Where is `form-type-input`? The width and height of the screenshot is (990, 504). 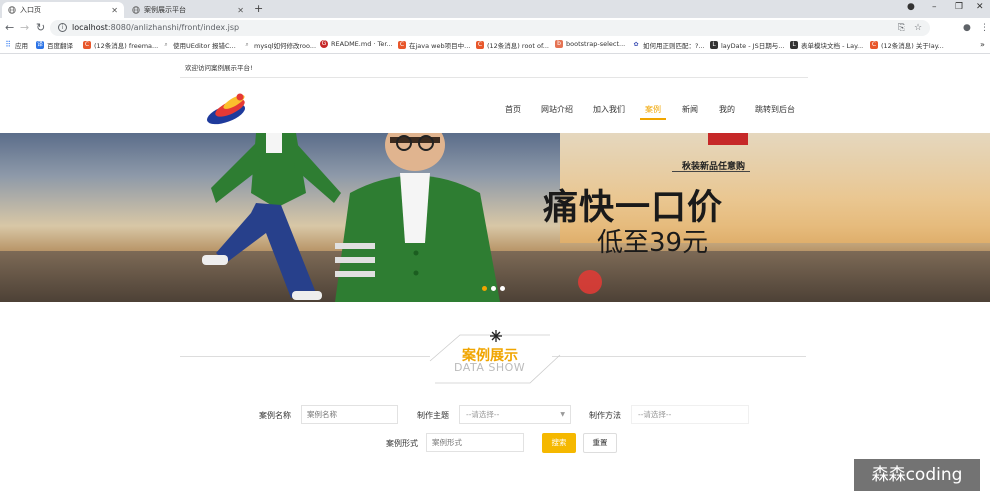 form-type-input is located at coordinates (475, 442).